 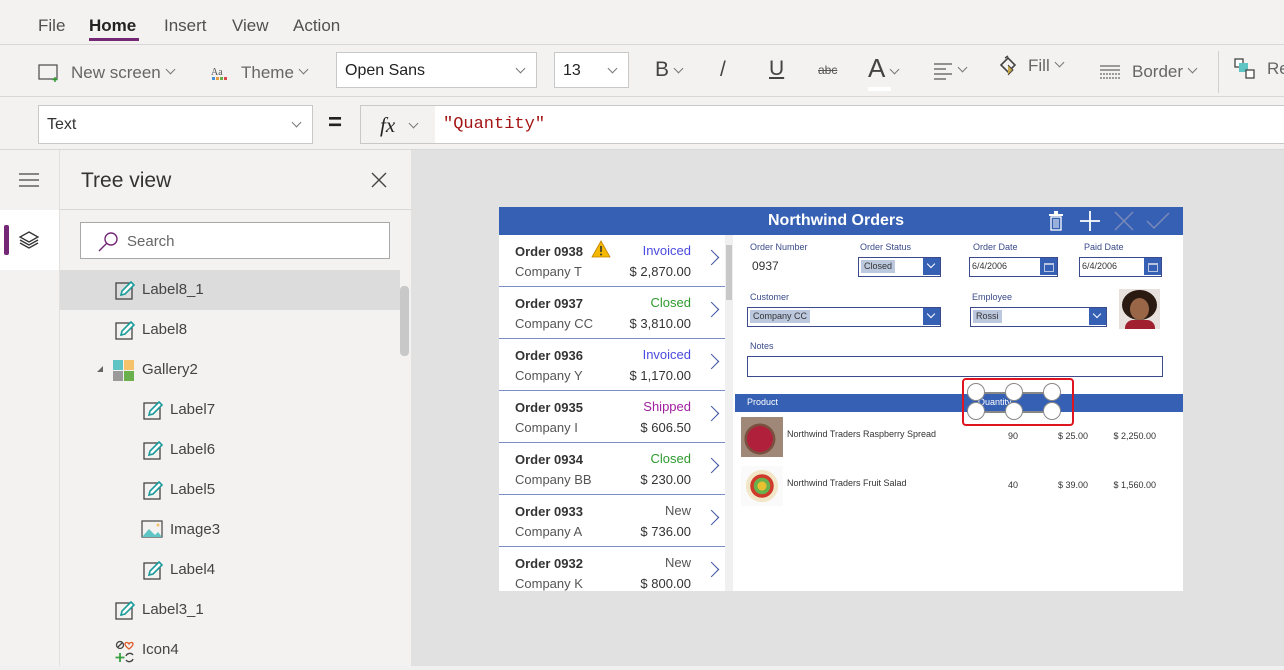 What do you see at coordinates (230, 530) in the screenshot?
I see `tree-item-image3: Image3` at bounding box center [230, 530].